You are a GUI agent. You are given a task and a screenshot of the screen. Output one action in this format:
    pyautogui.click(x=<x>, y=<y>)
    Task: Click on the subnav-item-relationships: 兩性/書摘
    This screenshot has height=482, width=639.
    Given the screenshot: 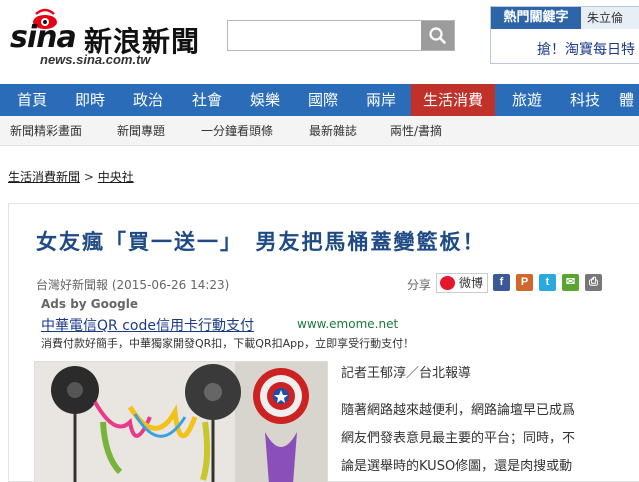 What is the action you would take?
    pyautogui.click(x=416, y=131)
    